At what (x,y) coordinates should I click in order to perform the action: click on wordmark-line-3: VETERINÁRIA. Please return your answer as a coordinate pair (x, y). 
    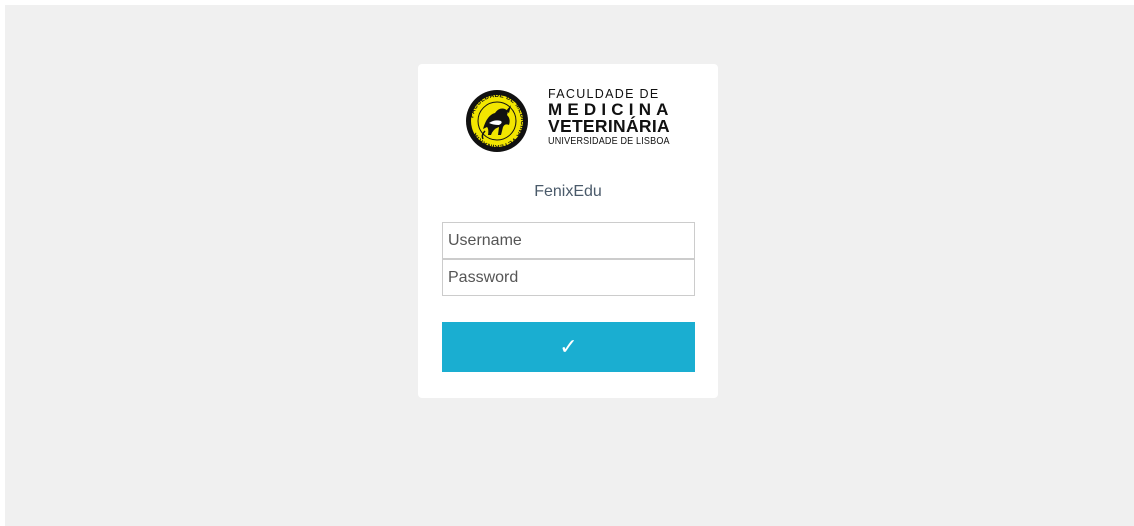
    Looking at the image, I should click on (609, 126).